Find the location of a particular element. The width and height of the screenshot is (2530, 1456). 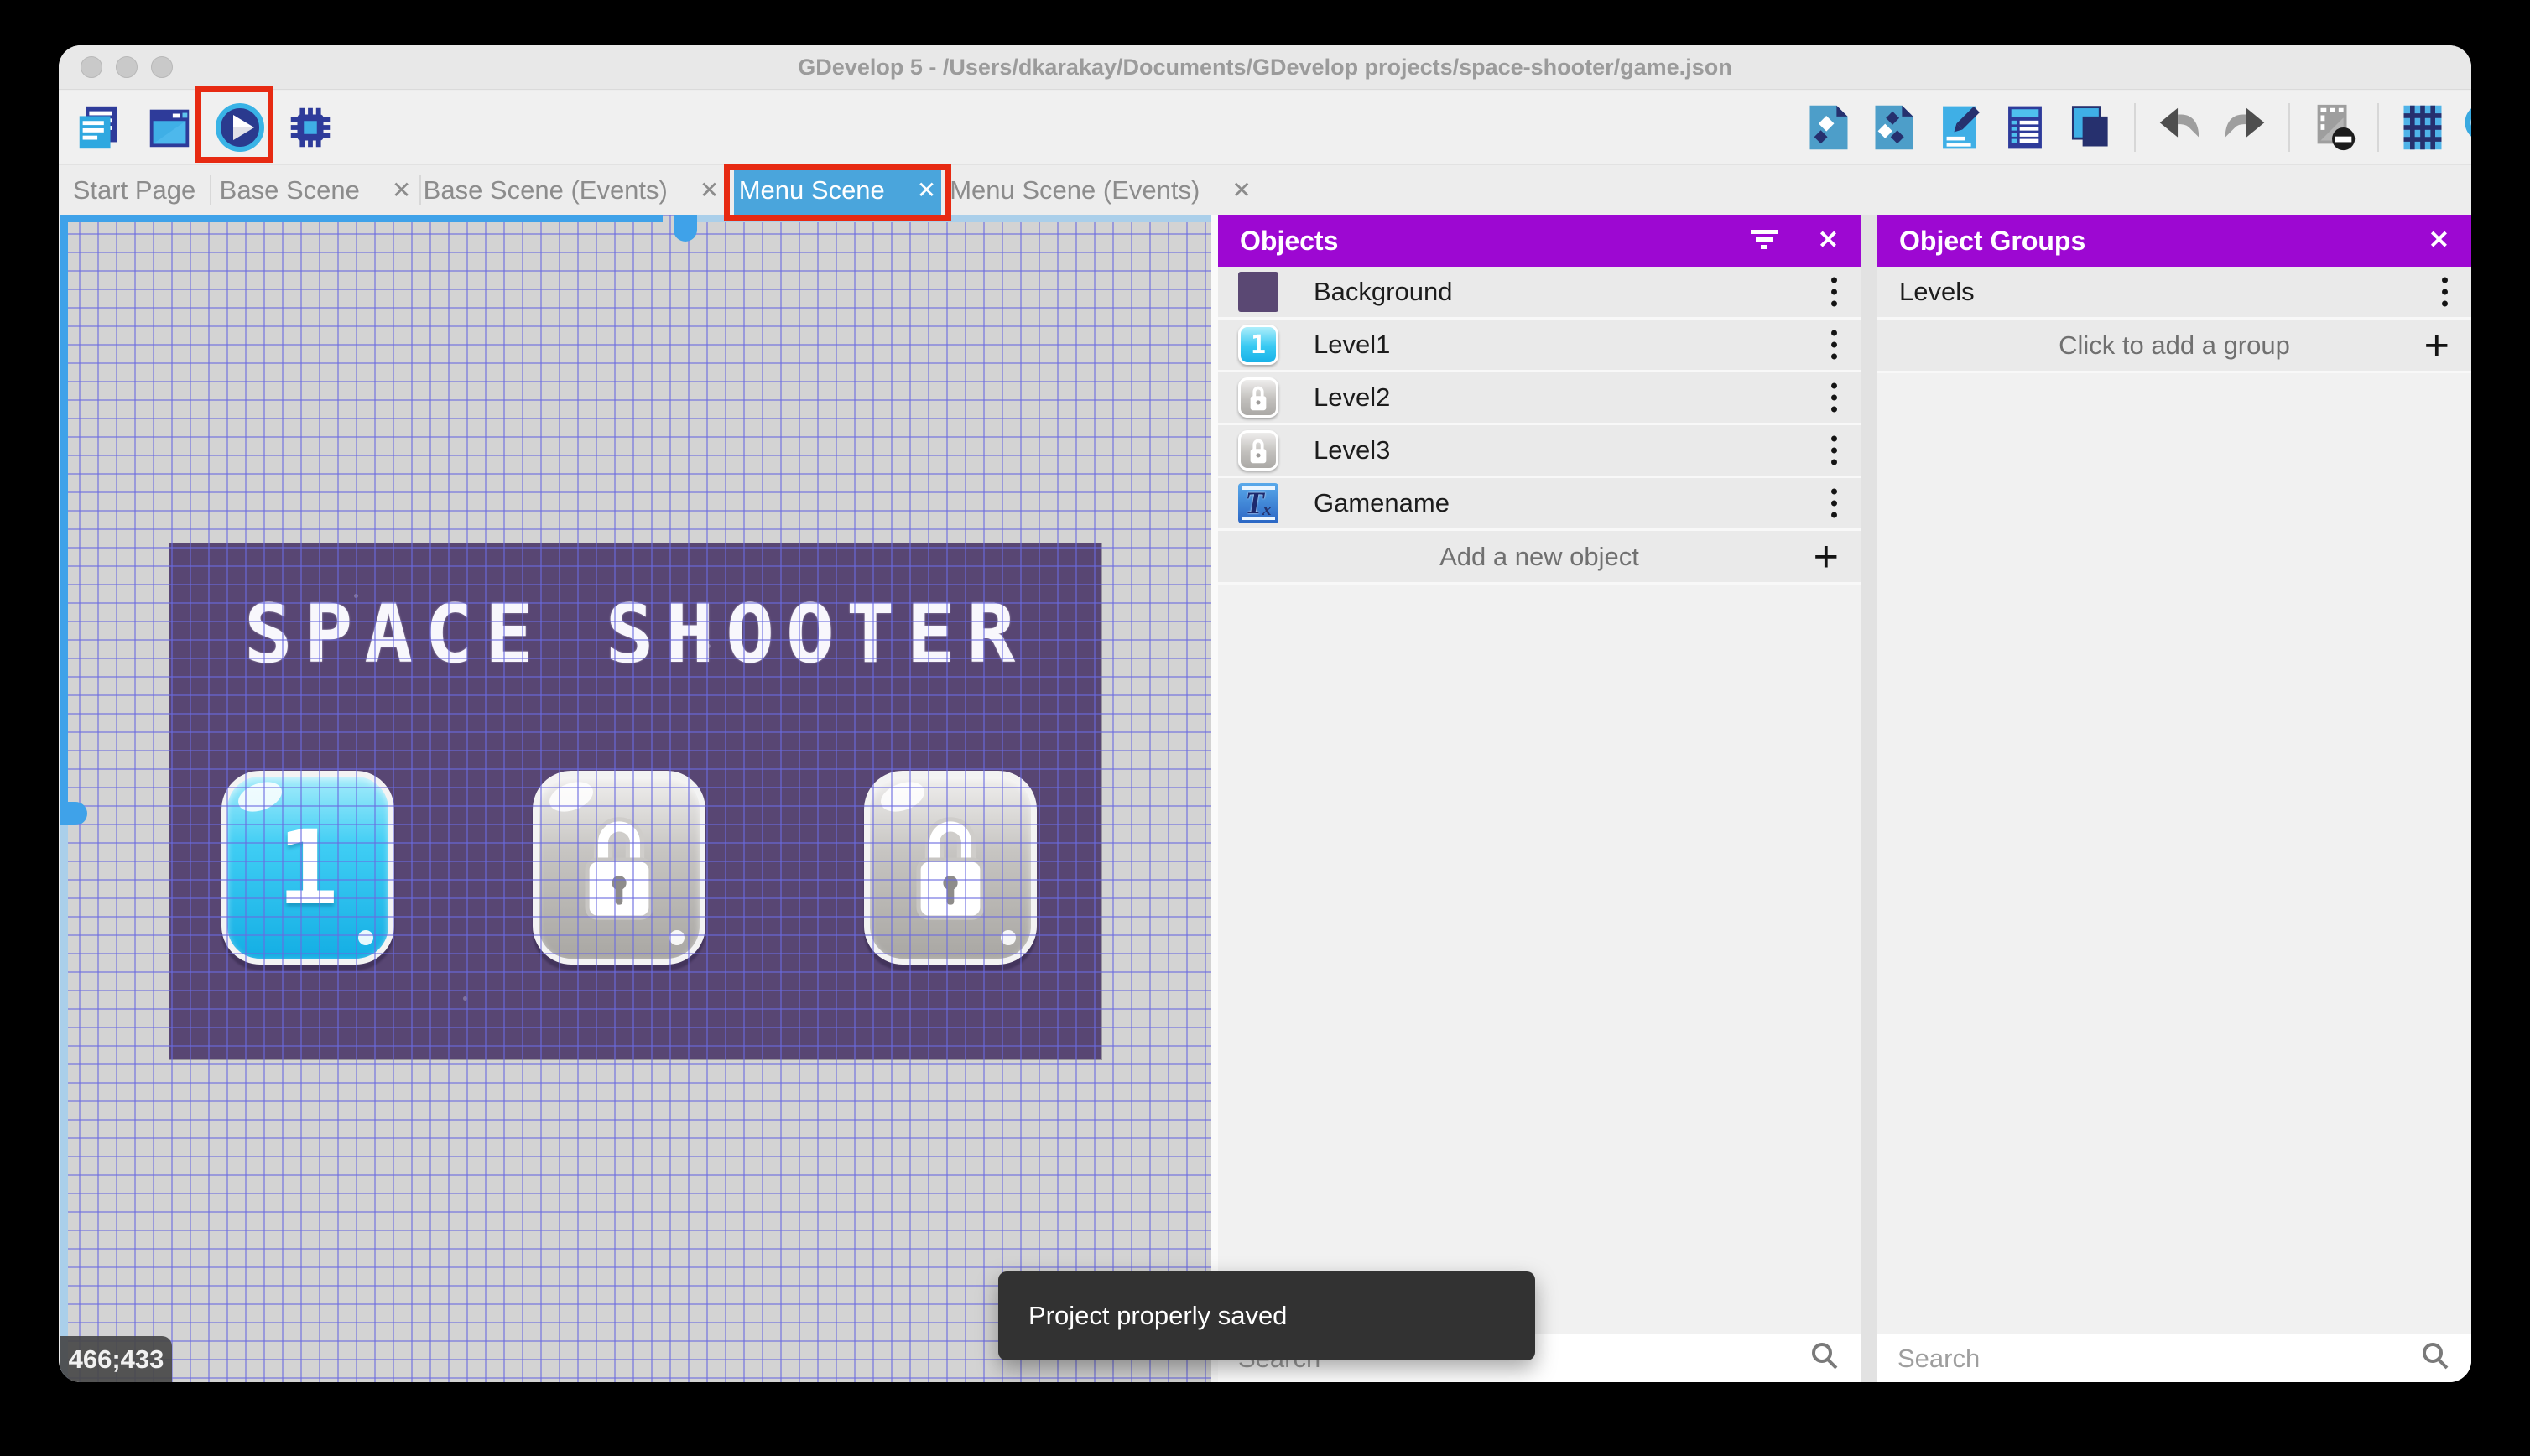

preview-play-icon is located at coordinates (240, 128).